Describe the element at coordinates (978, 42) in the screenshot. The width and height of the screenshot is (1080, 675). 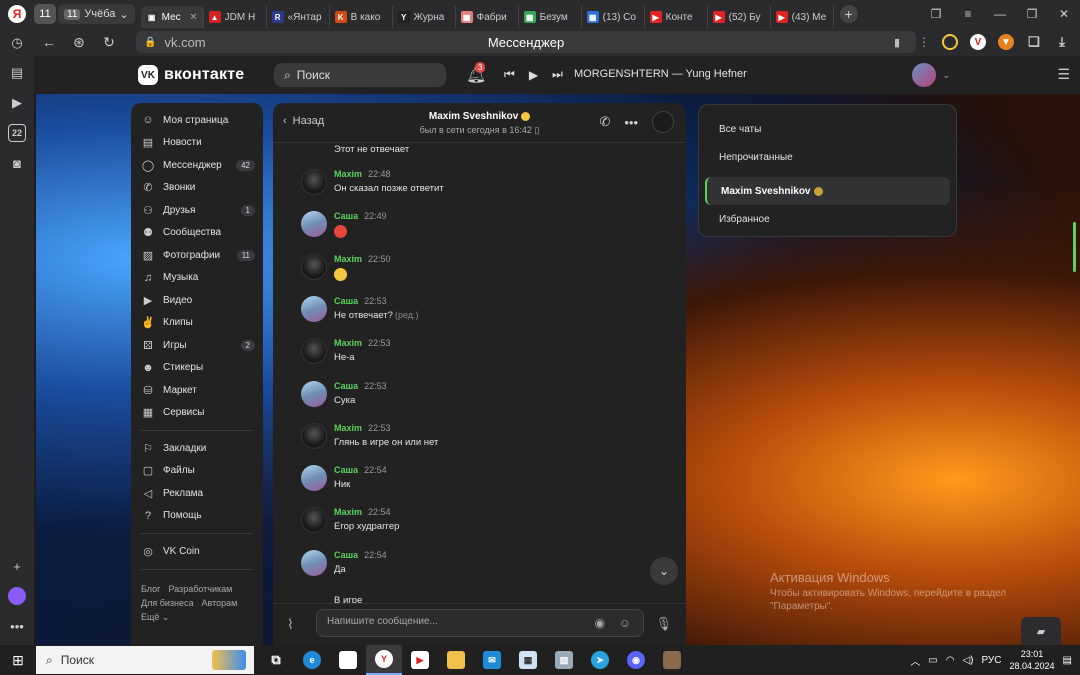
I see `extension-vk-icon: V` at that location.